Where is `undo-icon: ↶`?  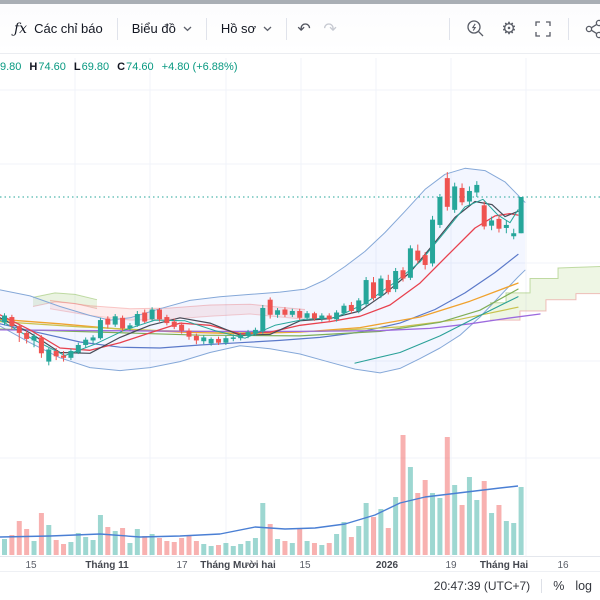
undo-icon: ↶ is located at coordinates (304, 29).